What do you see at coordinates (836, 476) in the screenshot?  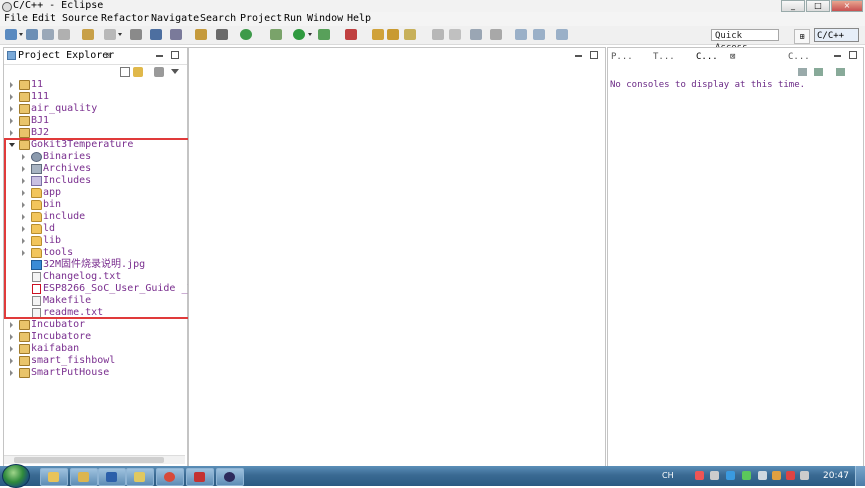 I see `clock: 20:47` at bounding box center [836, 476].